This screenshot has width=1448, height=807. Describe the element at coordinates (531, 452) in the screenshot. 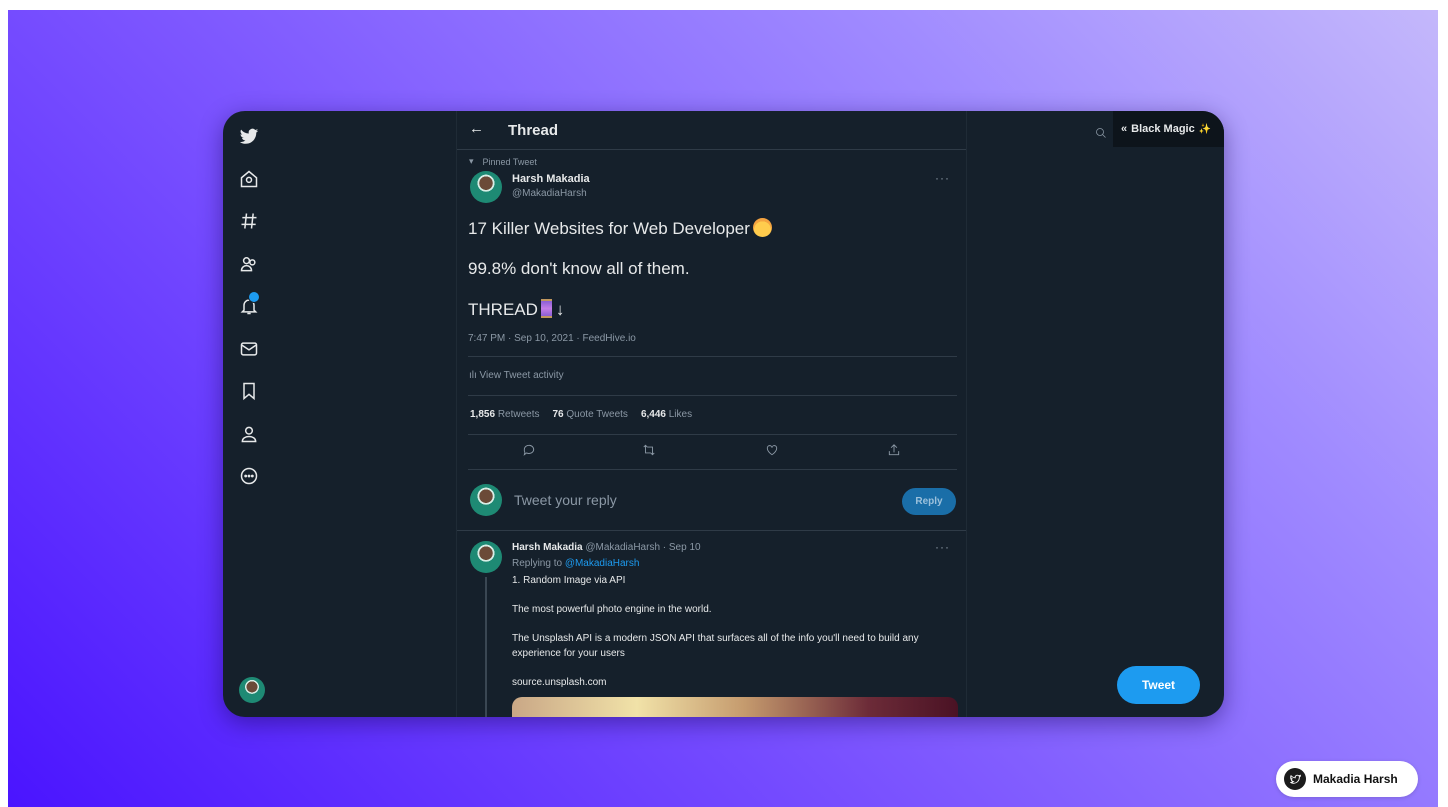

I see `reply-icon` at that location.